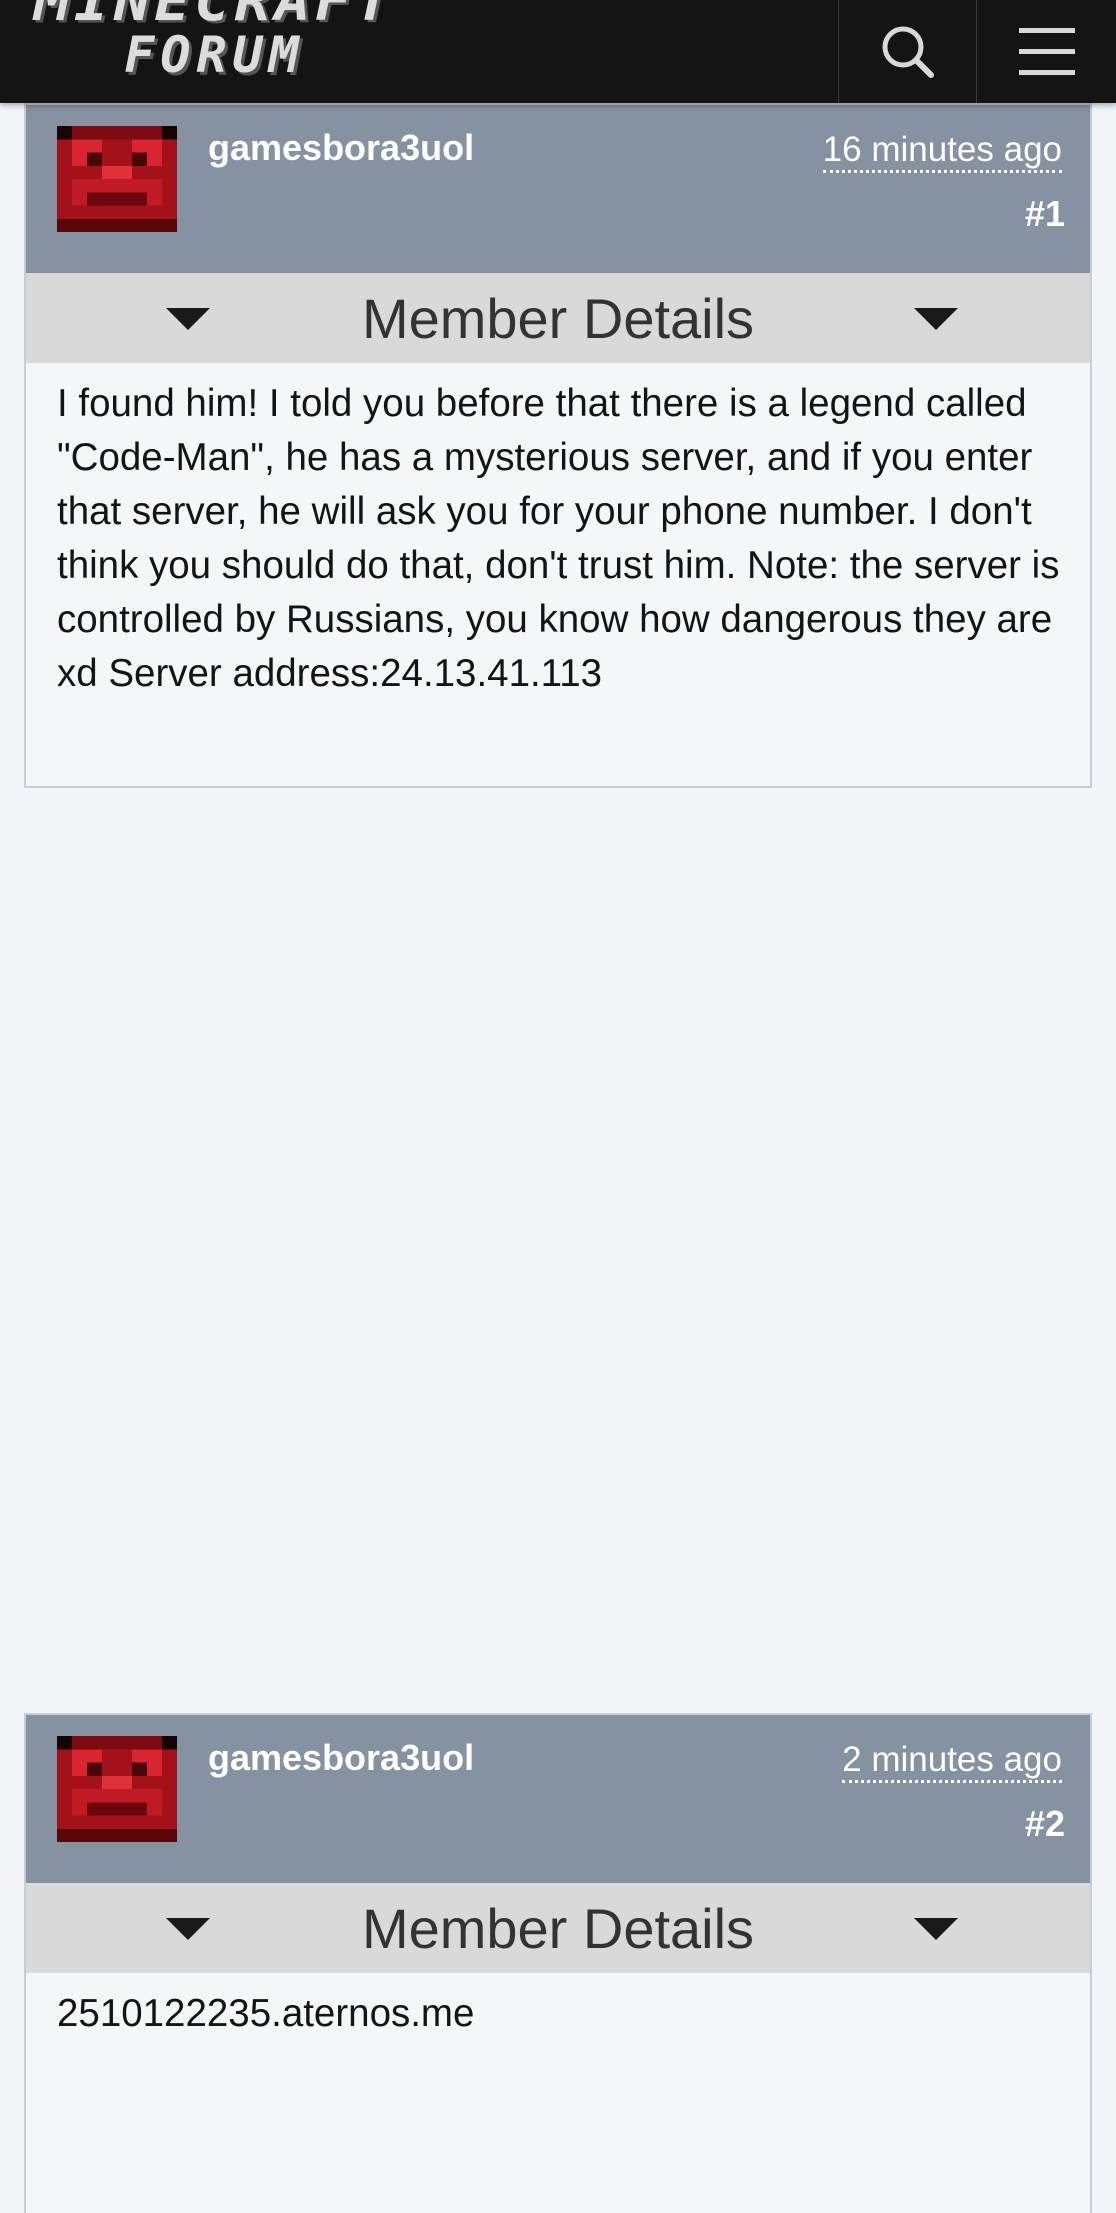 The image size is (1116, 2213). What do you see at coordinates (214, 55) in the screenshot?
I see `logo-line-2: FORUM` at bounding box center [214, 55].